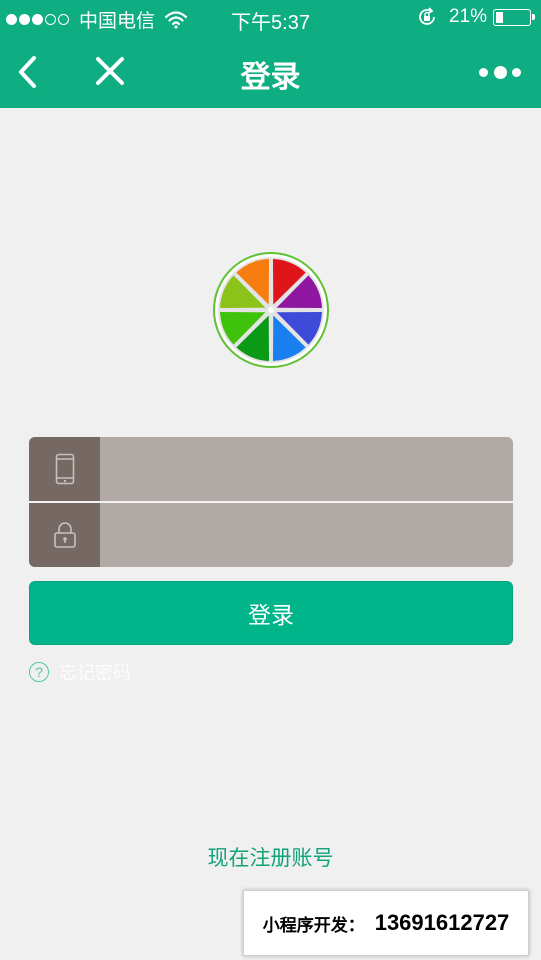 Image resolution: width=541 pixels, height=960 pixels. What do you see at coordinates (313, 925) in the screenshot?
I see `promo-label: 小程序开发：` at bounding box center [313, 925].